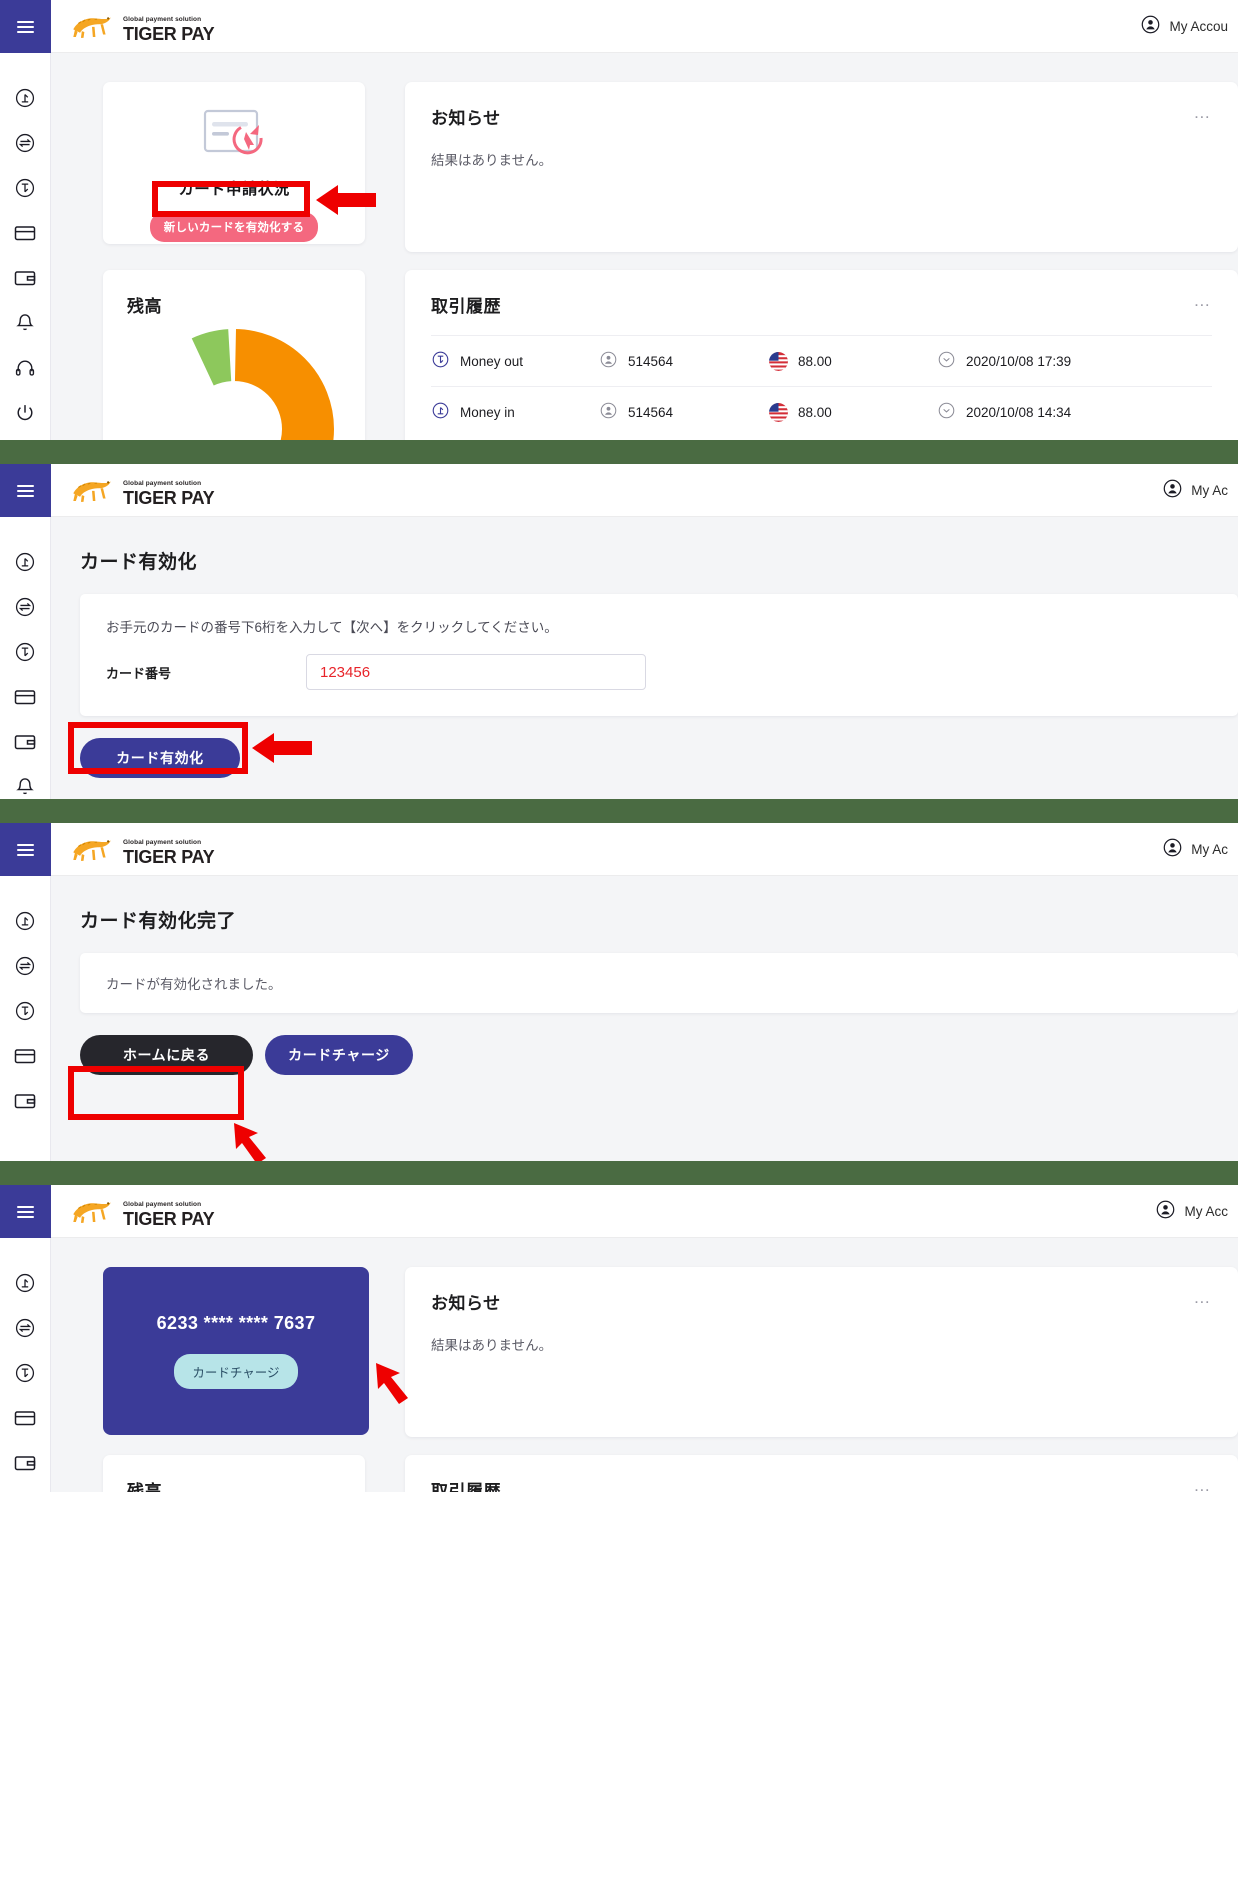  I want to click on notice-title: お知らせ, so click(466, 118).